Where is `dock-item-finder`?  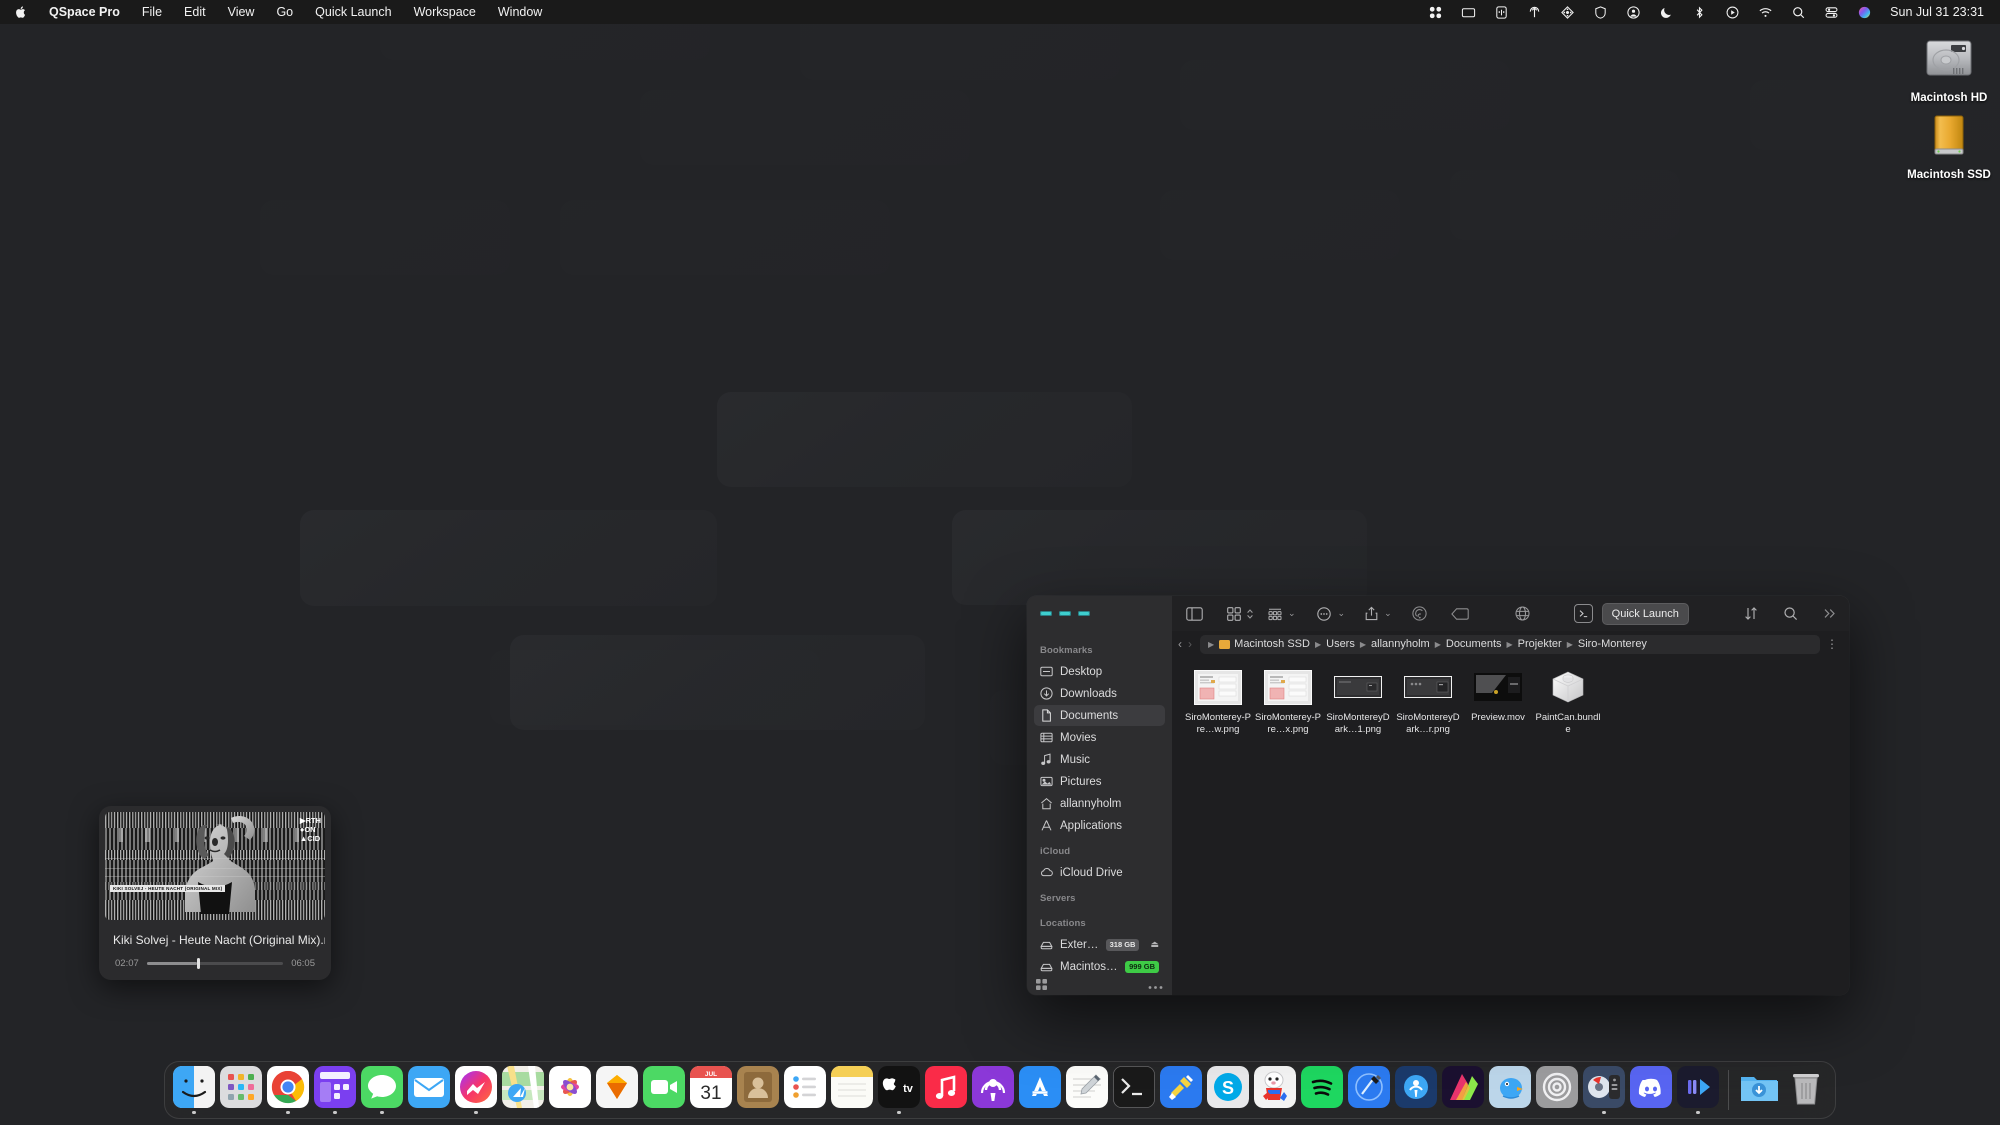
dock-item-finder is located at coordinates (194, 1090).